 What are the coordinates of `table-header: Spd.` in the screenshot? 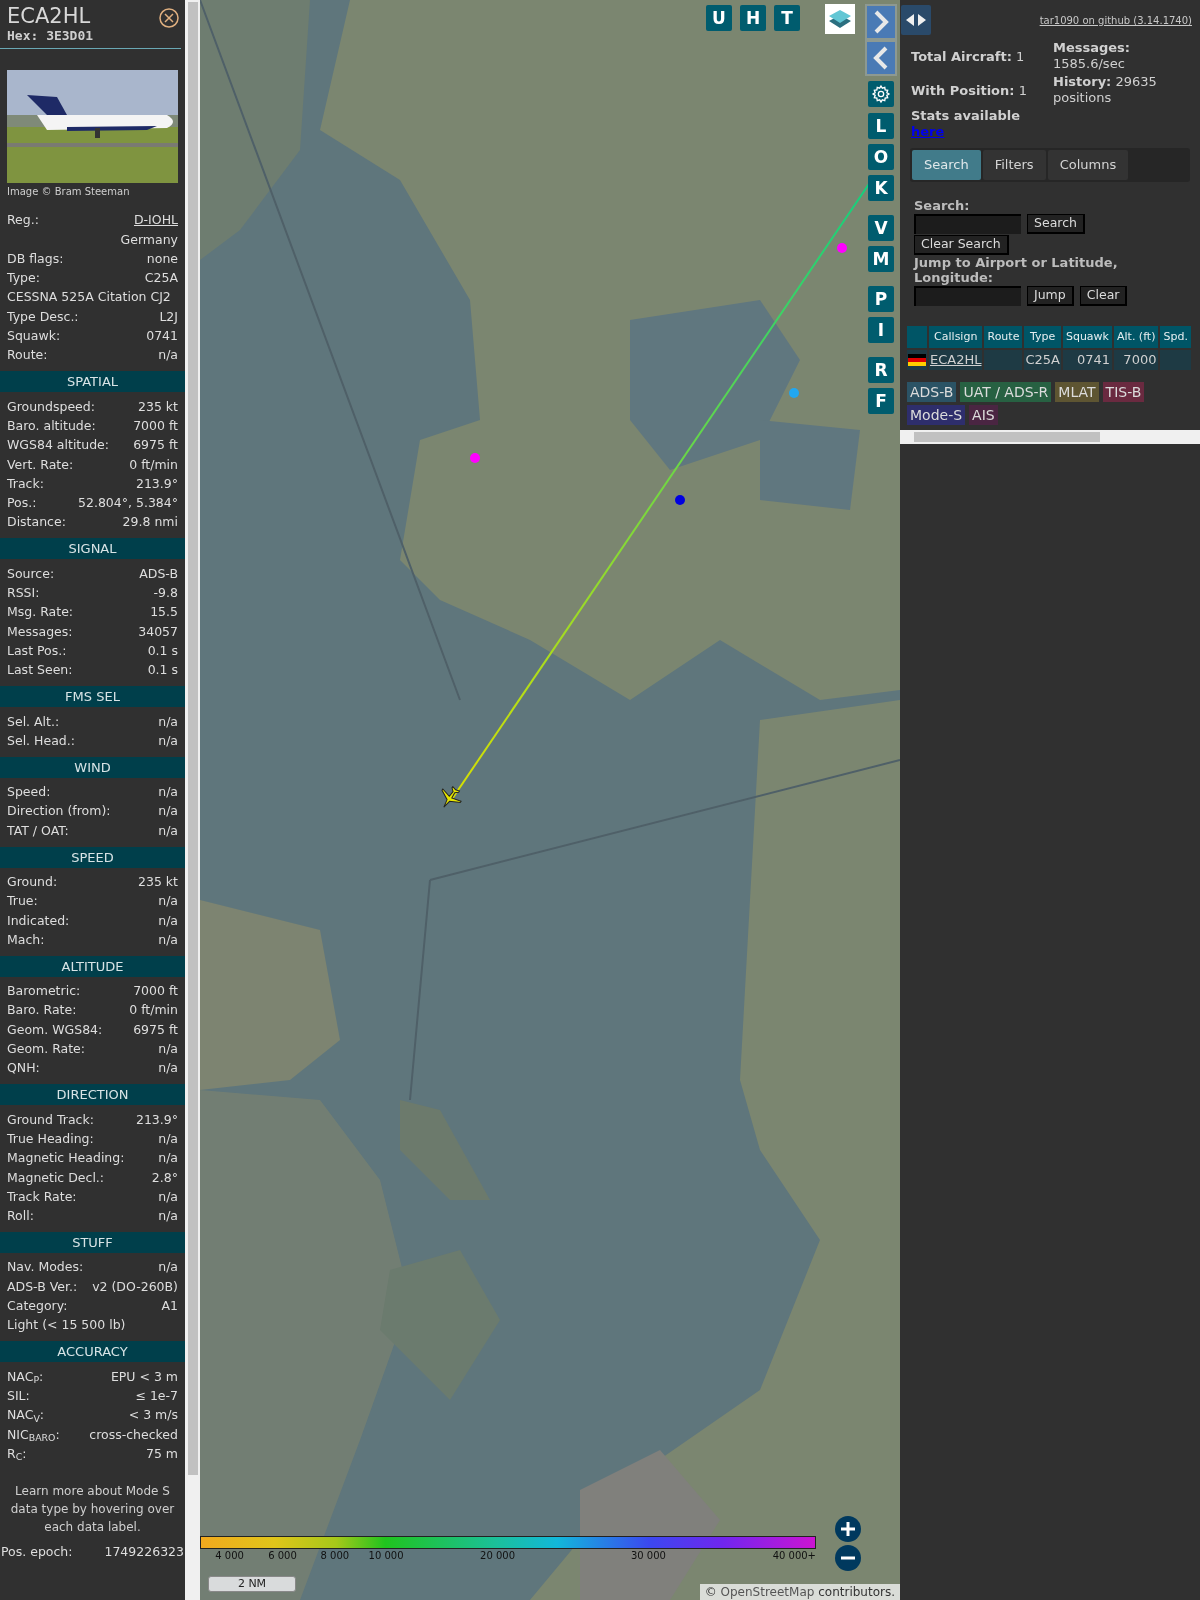 It's located at (1175, 337).